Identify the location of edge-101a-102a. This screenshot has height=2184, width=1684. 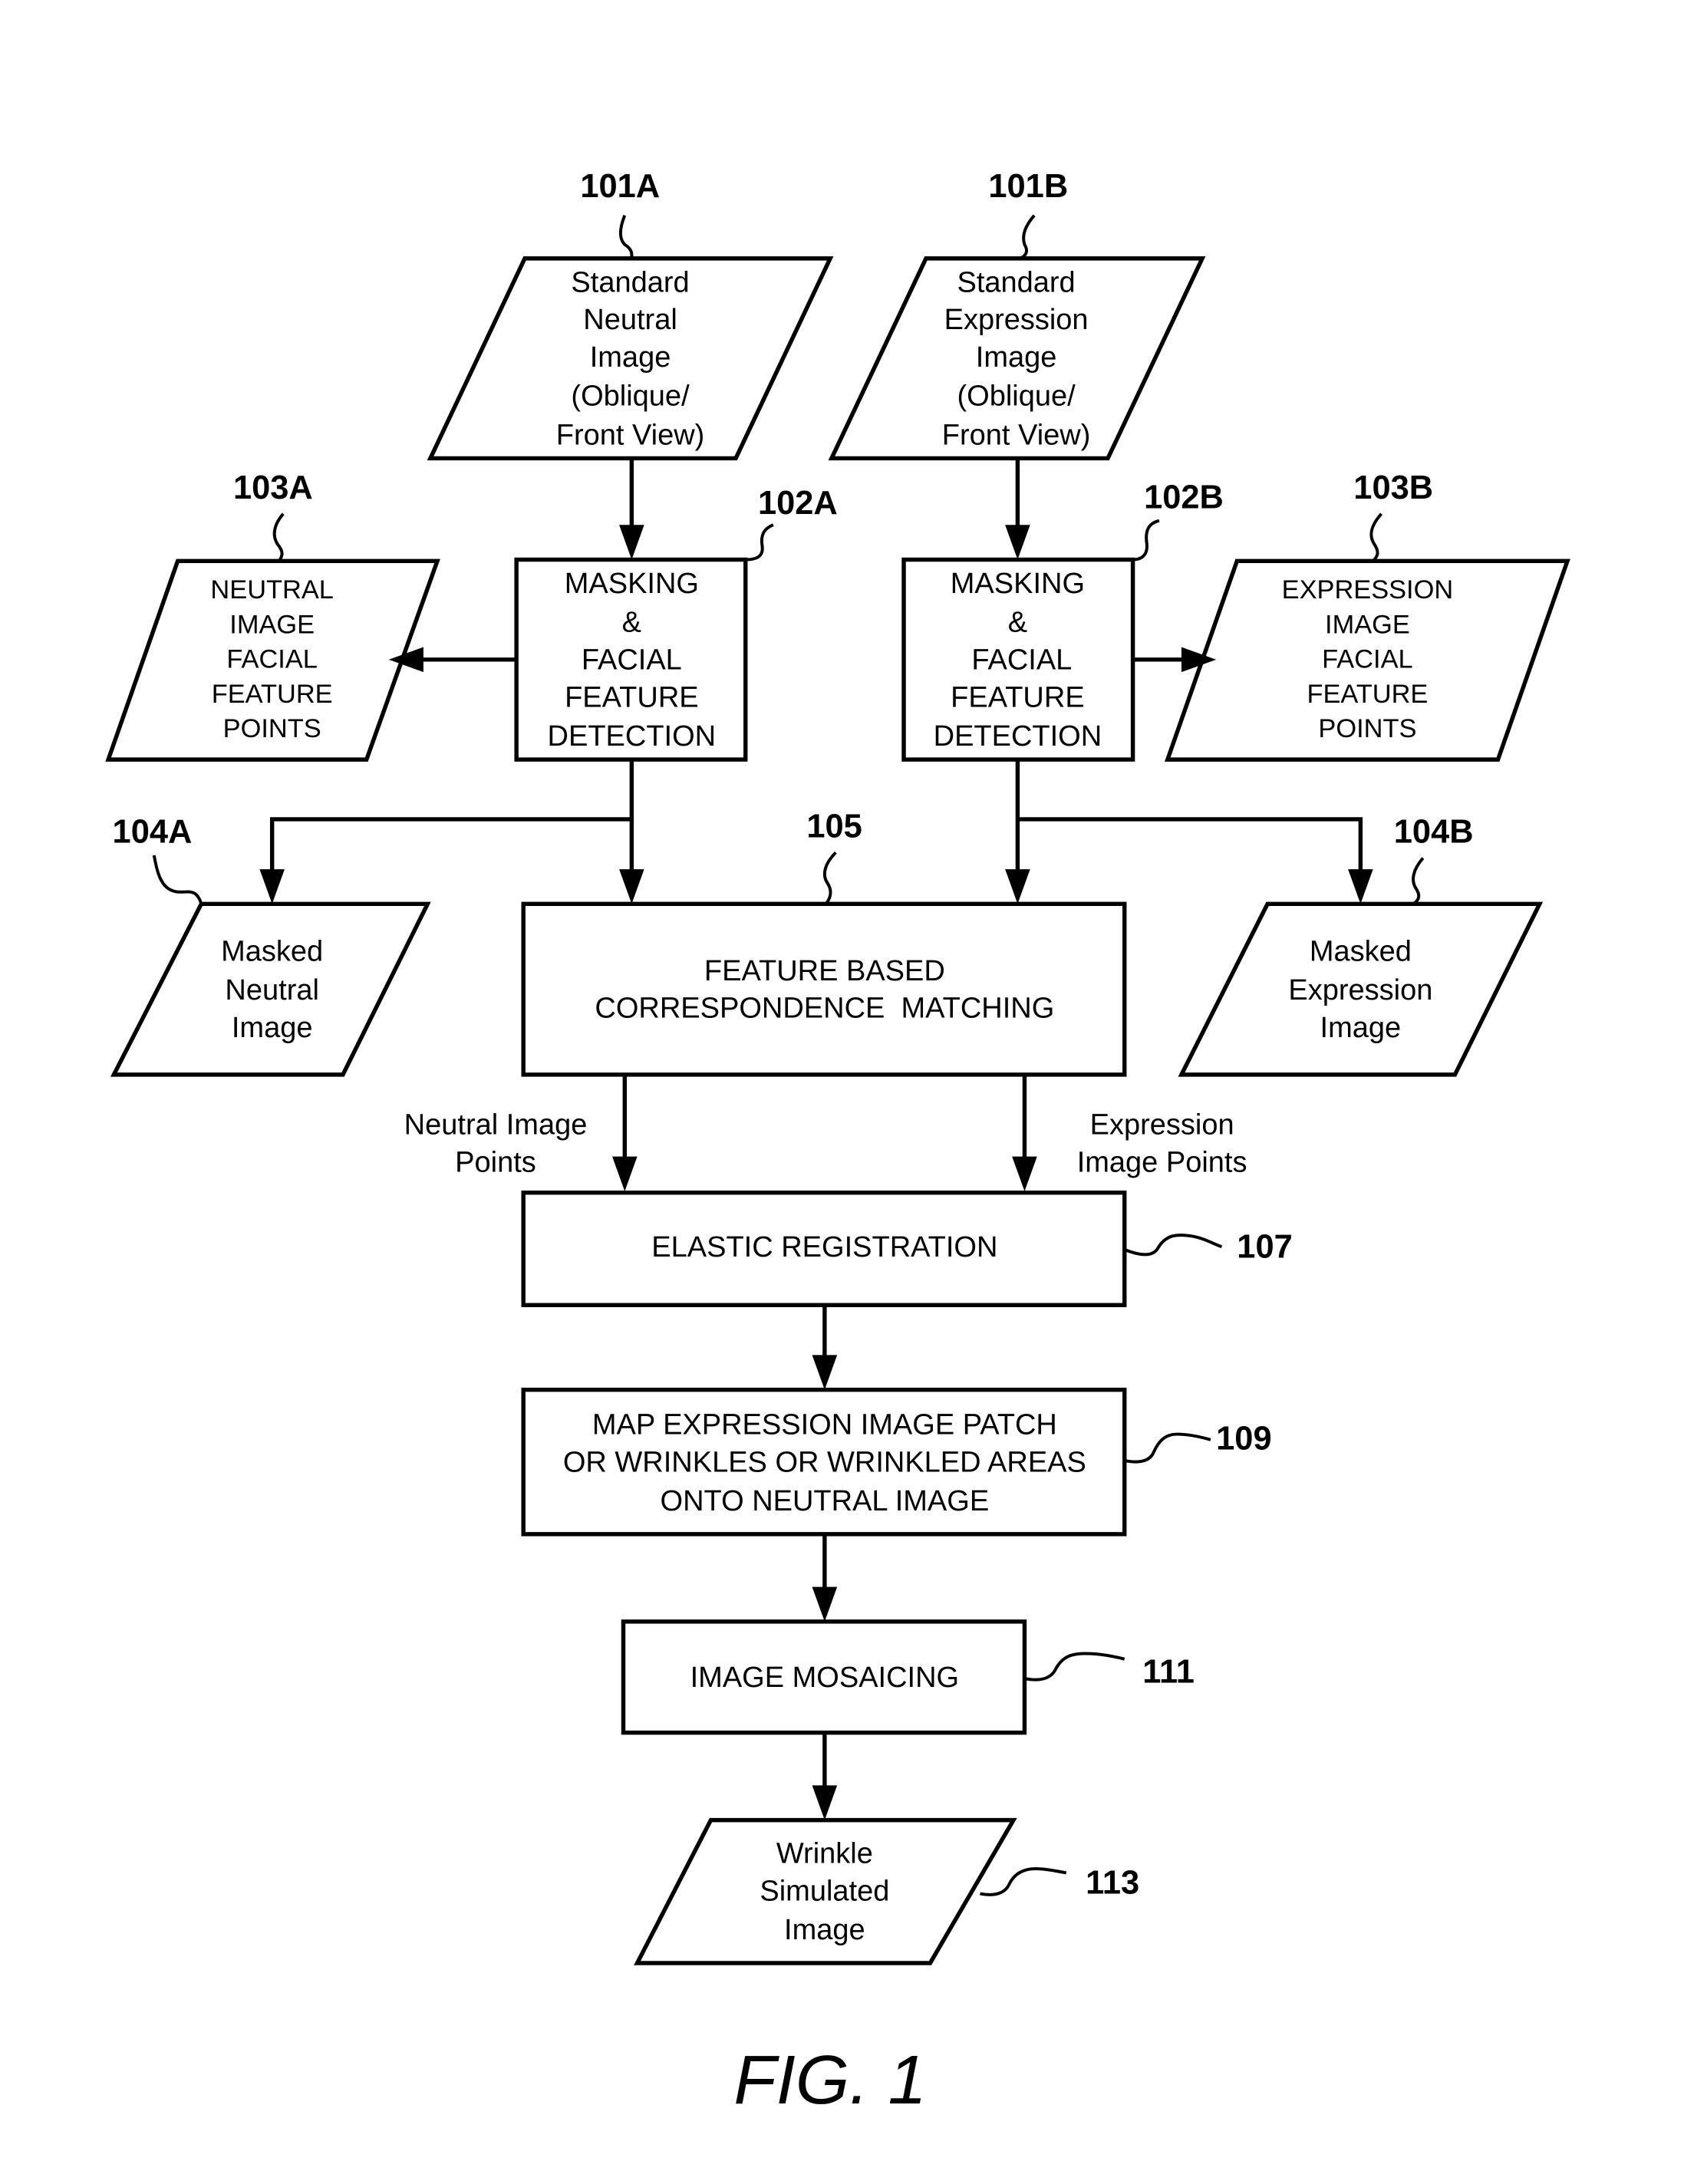
(631, 509).